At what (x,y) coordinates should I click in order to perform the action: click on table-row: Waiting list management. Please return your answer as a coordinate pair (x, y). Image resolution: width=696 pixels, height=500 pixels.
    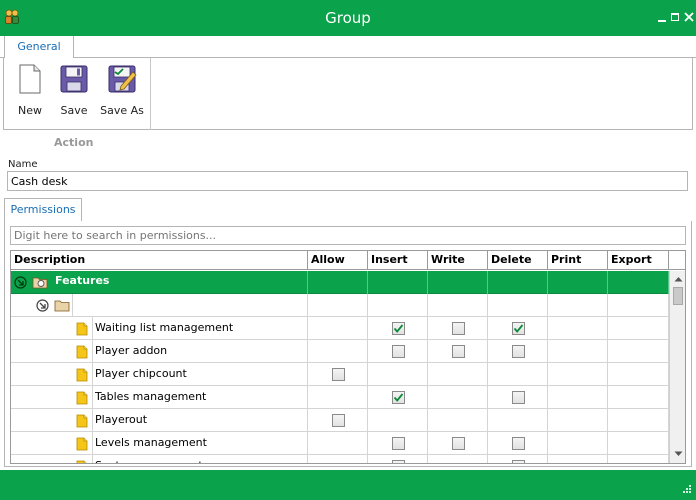
    Looking at the image, I should click on (340, 328).